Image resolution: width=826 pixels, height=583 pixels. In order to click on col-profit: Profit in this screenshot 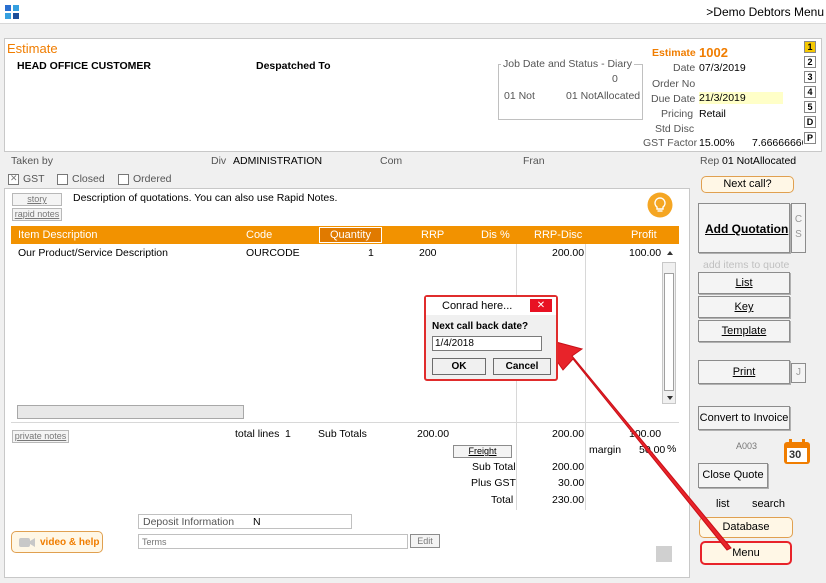, I will do `click(644, 235)`.